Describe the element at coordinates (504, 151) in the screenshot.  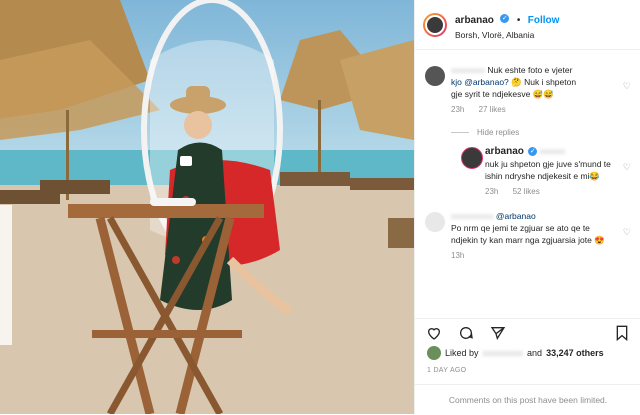
I see `reply-username: arbanao` at that location.